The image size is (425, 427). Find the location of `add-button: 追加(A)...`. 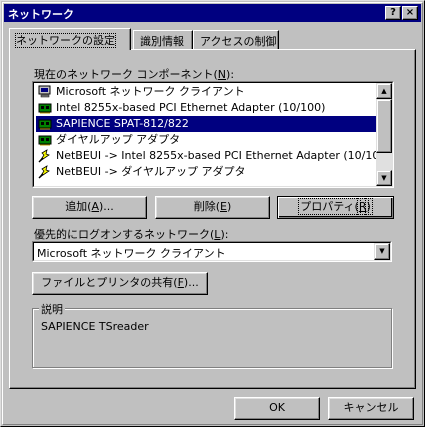

add-button: 追加(A)... is located at coordinates (89, 207).